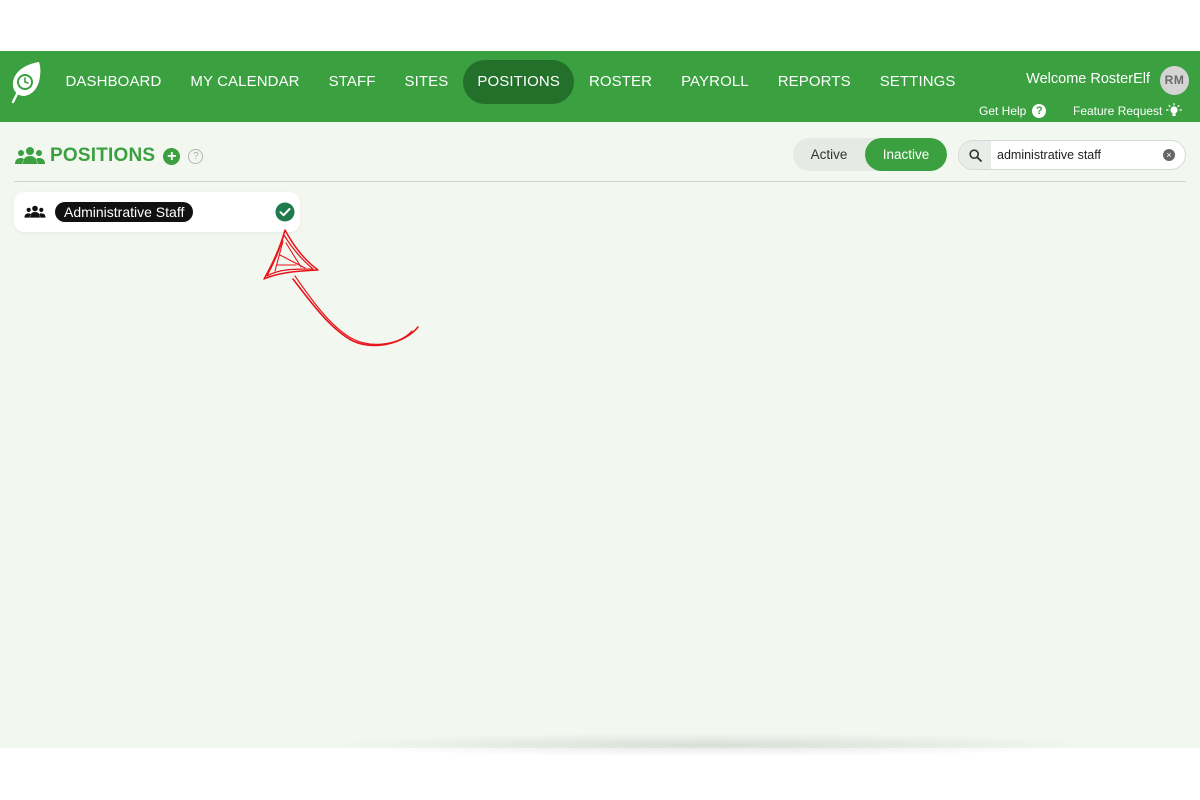  Describe the element at coordinates (600, 181) in the screenshot. I see `header-divider` at that location.